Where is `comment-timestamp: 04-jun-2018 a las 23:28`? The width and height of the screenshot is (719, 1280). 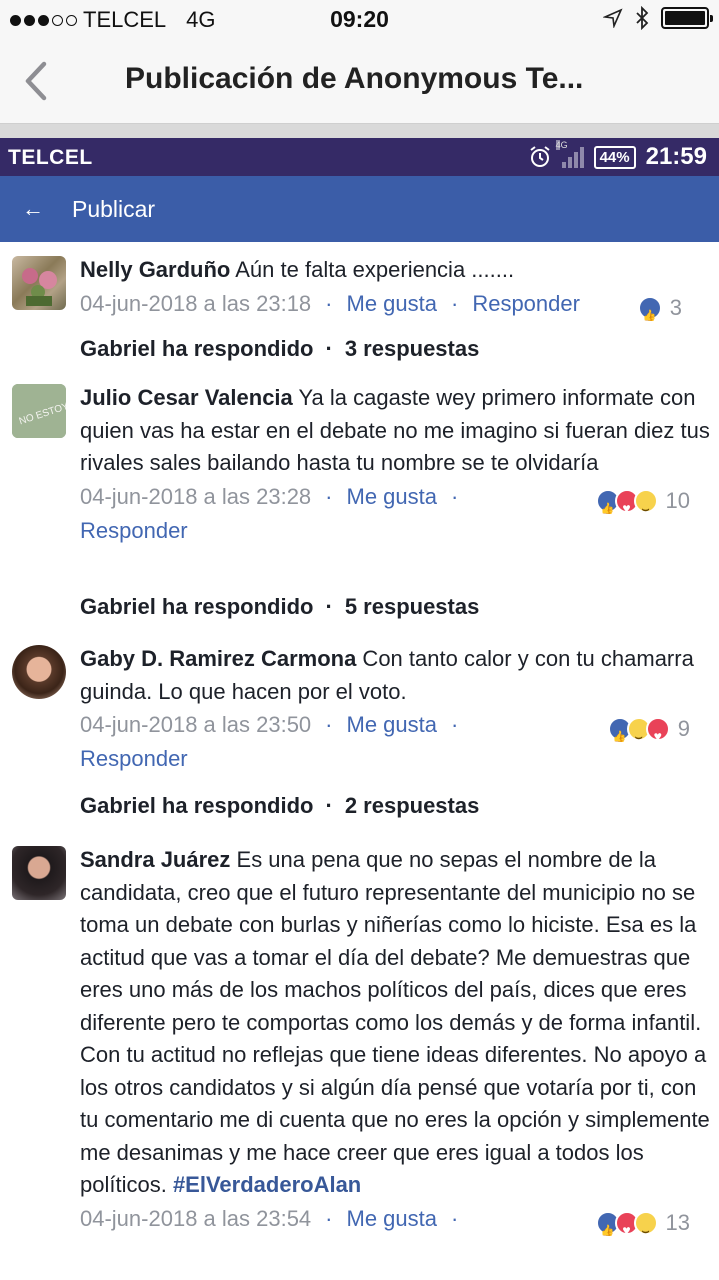 comment-timestamp: 04-jun-2018 a las 23:28 is located at coordinates (196, 496).